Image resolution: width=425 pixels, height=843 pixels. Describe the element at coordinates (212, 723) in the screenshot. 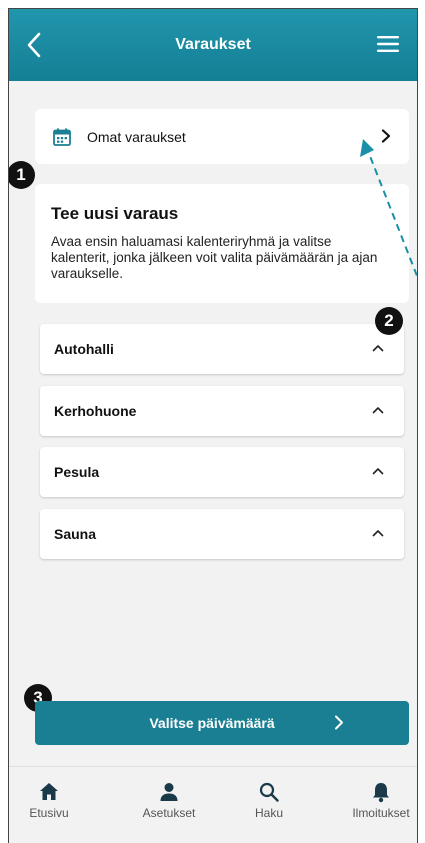

I see `select-date-label: Valitse päivämäärä` at that location.